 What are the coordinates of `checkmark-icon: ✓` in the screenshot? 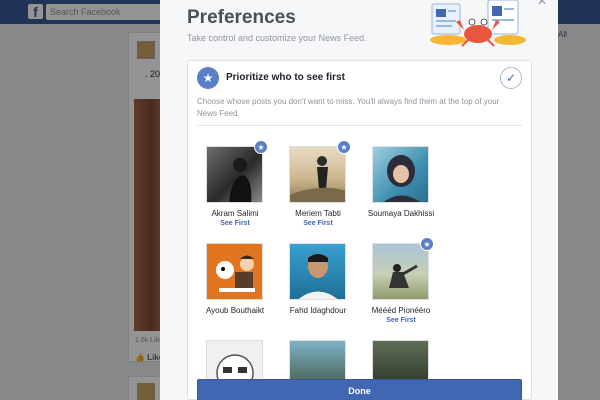 It's located at (511, 78).